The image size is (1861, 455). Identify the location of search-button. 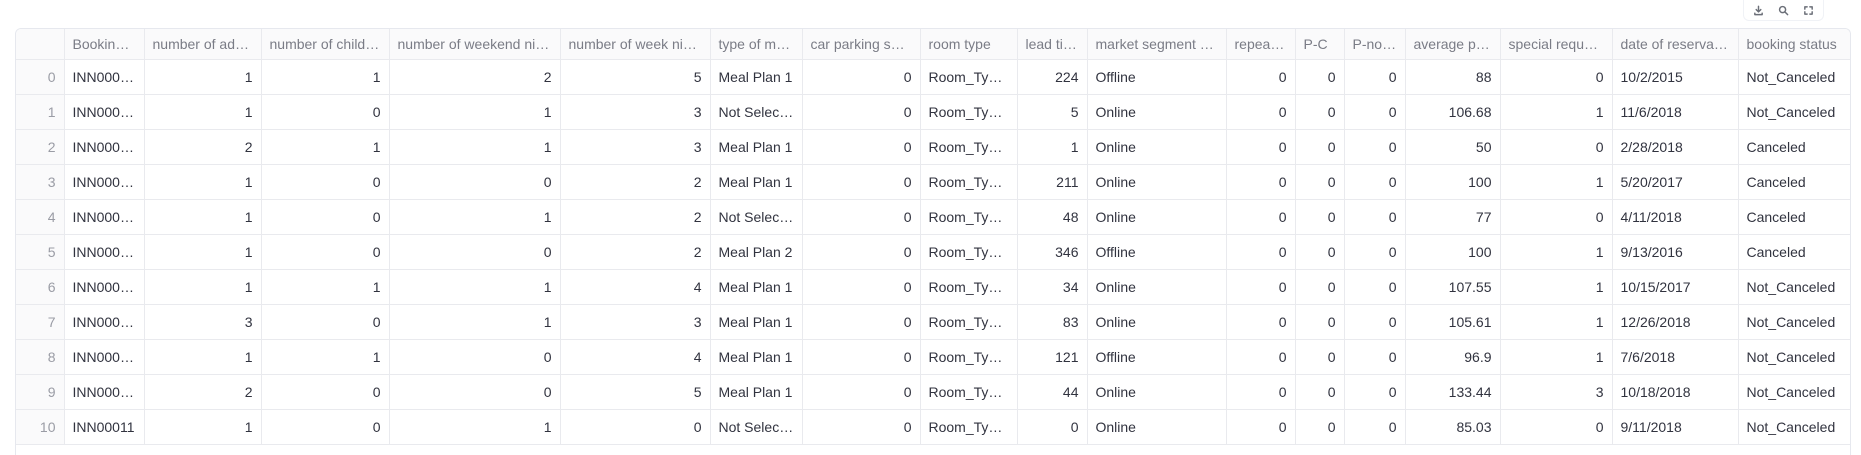
(1783, 10).